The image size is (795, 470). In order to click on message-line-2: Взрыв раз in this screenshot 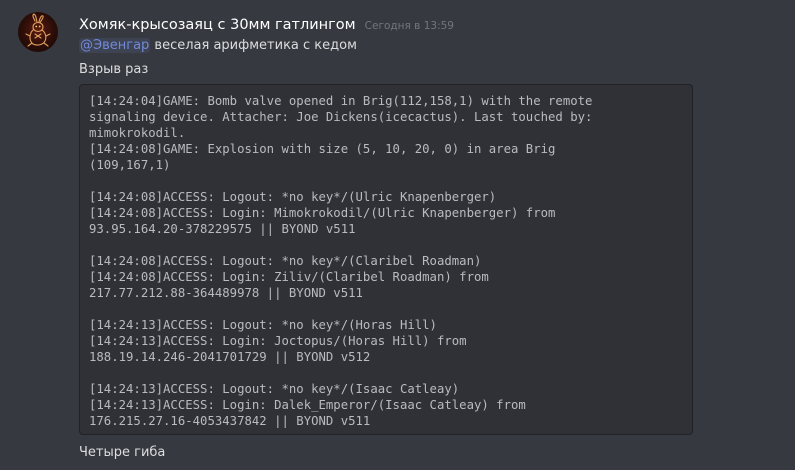, I will do `click(114, 69)`.